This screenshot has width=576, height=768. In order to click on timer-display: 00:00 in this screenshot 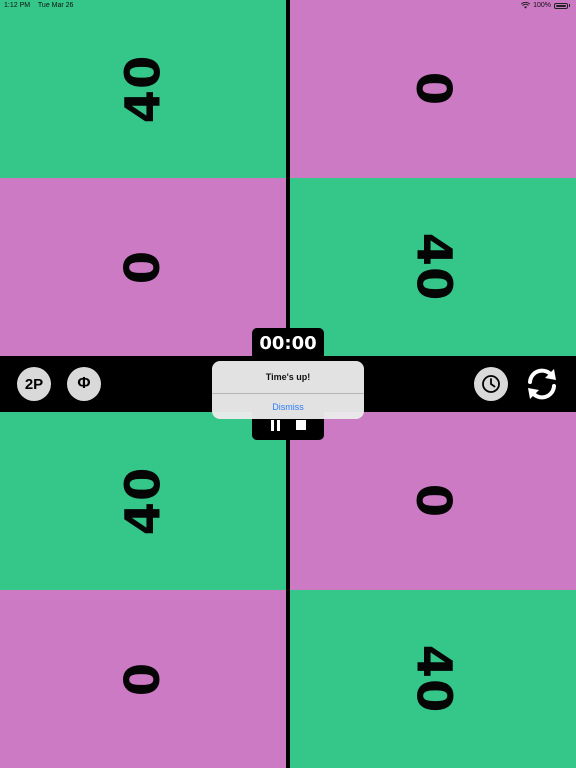, I will do `click(288, 343)`.